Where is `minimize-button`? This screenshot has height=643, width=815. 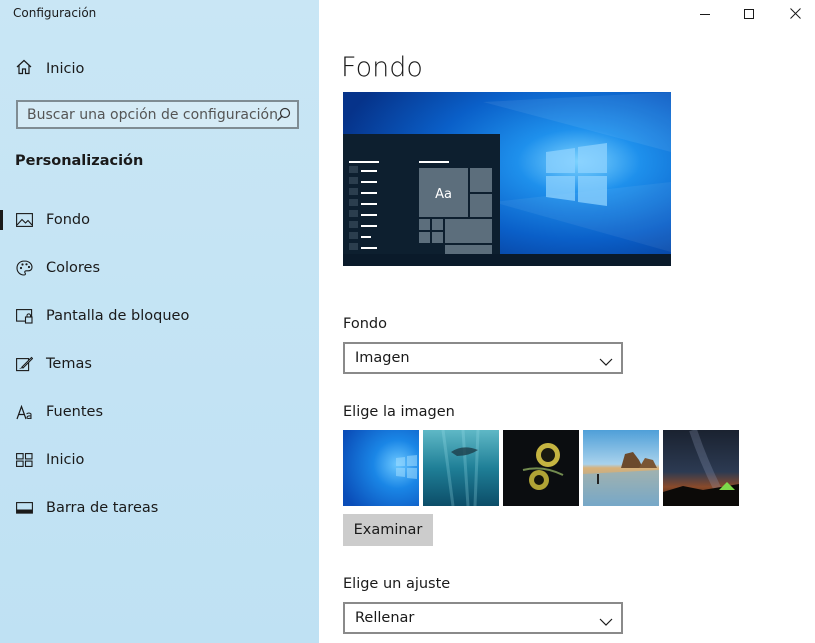 minimize-button is located at coordinates (705, 13).